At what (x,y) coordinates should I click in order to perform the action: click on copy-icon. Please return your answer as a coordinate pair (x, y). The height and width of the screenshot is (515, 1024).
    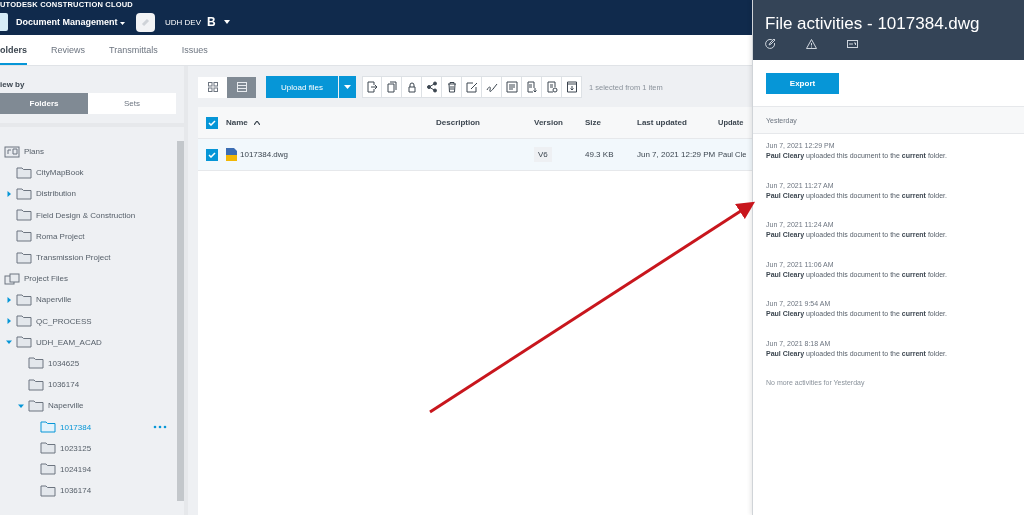
    Looking at the image, I should click on (391, 87).